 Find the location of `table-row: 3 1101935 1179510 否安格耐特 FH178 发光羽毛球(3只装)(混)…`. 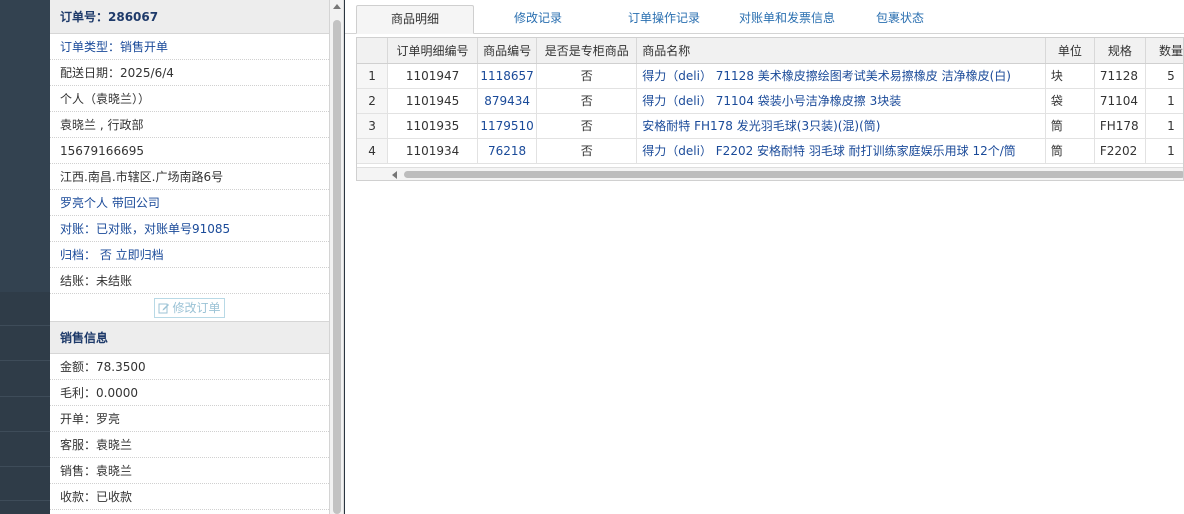

table-row: 3 1101935 1179510 否安格耐特 FH178 发光羽毛球(3只装)(混)… is located at coordinates (770, 126).